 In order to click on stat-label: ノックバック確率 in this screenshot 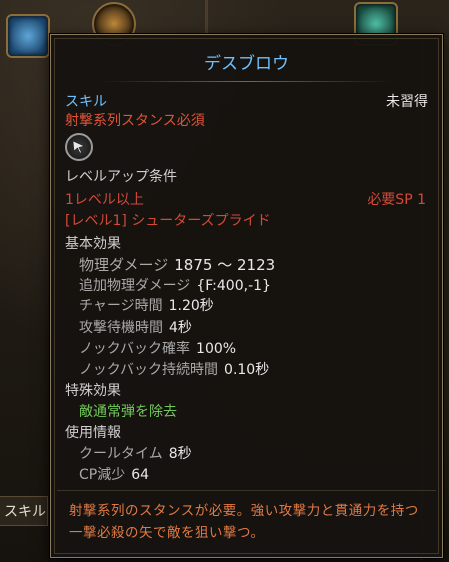, I will do `click(135, 349)`.